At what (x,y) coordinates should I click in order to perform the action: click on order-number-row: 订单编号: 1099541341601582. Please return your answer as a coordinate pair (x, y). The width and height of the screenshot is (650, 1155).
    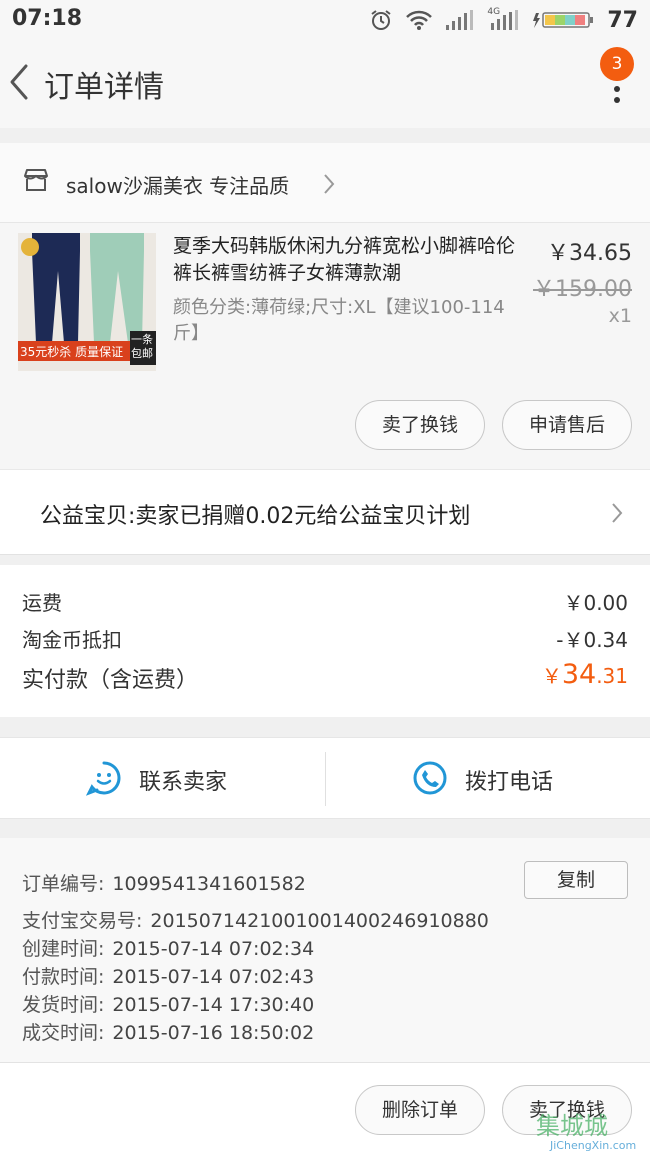
    Looking at the image, I should click on (164, 884).